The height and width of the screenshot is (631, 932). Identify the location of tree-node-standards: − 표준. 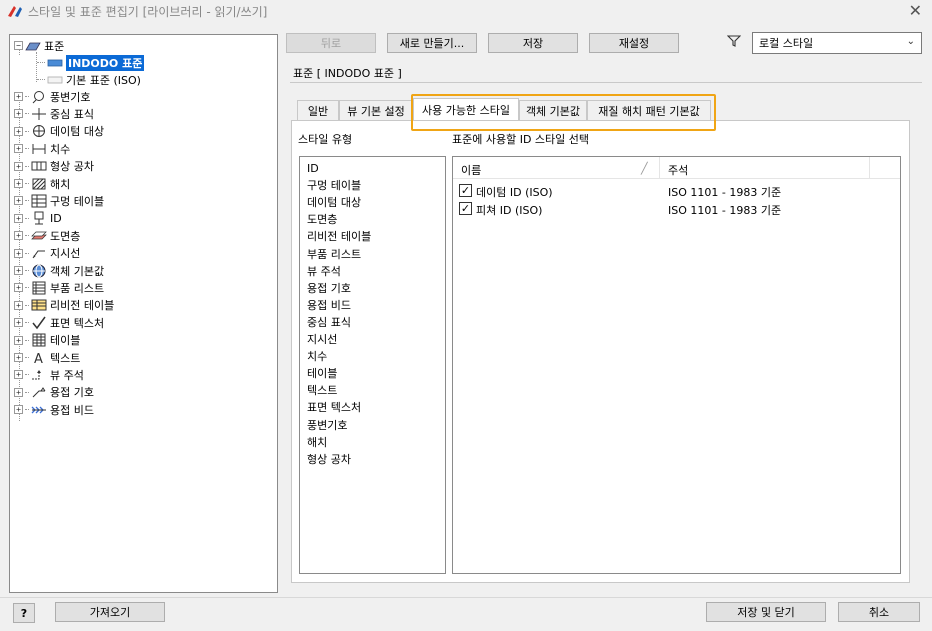
(39, 45).